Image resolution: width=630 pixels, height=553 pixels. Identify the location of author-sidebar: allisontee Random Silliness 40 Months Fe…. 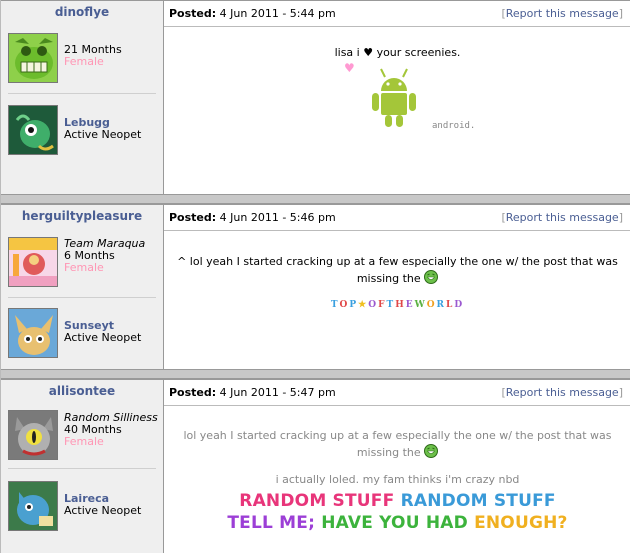
(82, 466).